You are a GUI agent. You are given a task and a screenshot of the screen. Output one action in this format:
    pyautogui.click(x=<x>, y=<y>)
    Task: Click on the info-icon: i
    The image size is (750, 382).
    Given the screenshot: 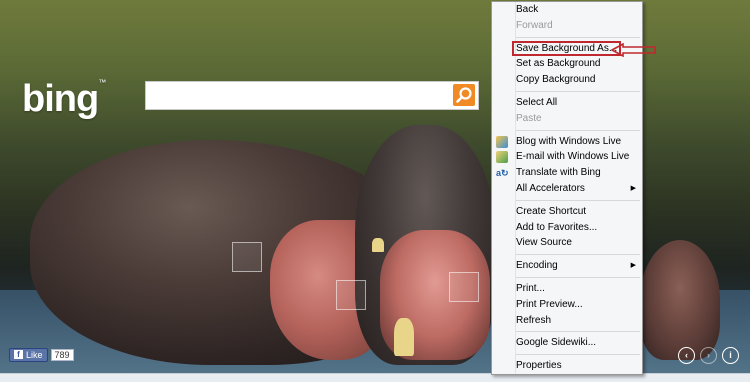 What is the action you would take?
    pyautogui.click(x=730, y=355)
    